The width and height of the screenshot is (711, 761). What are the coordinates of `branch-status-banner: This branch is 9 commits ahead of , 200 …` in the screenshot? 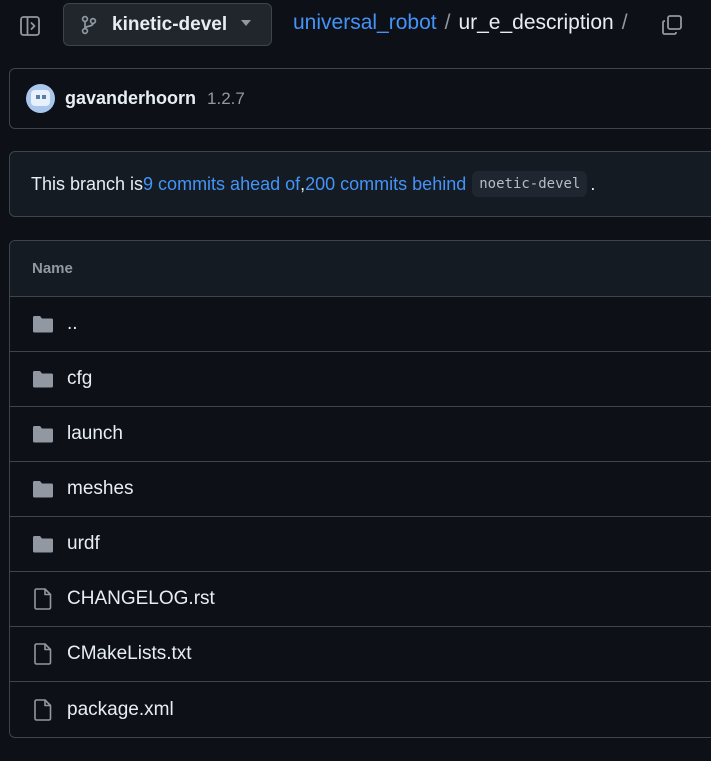 It's located at (360, 184).